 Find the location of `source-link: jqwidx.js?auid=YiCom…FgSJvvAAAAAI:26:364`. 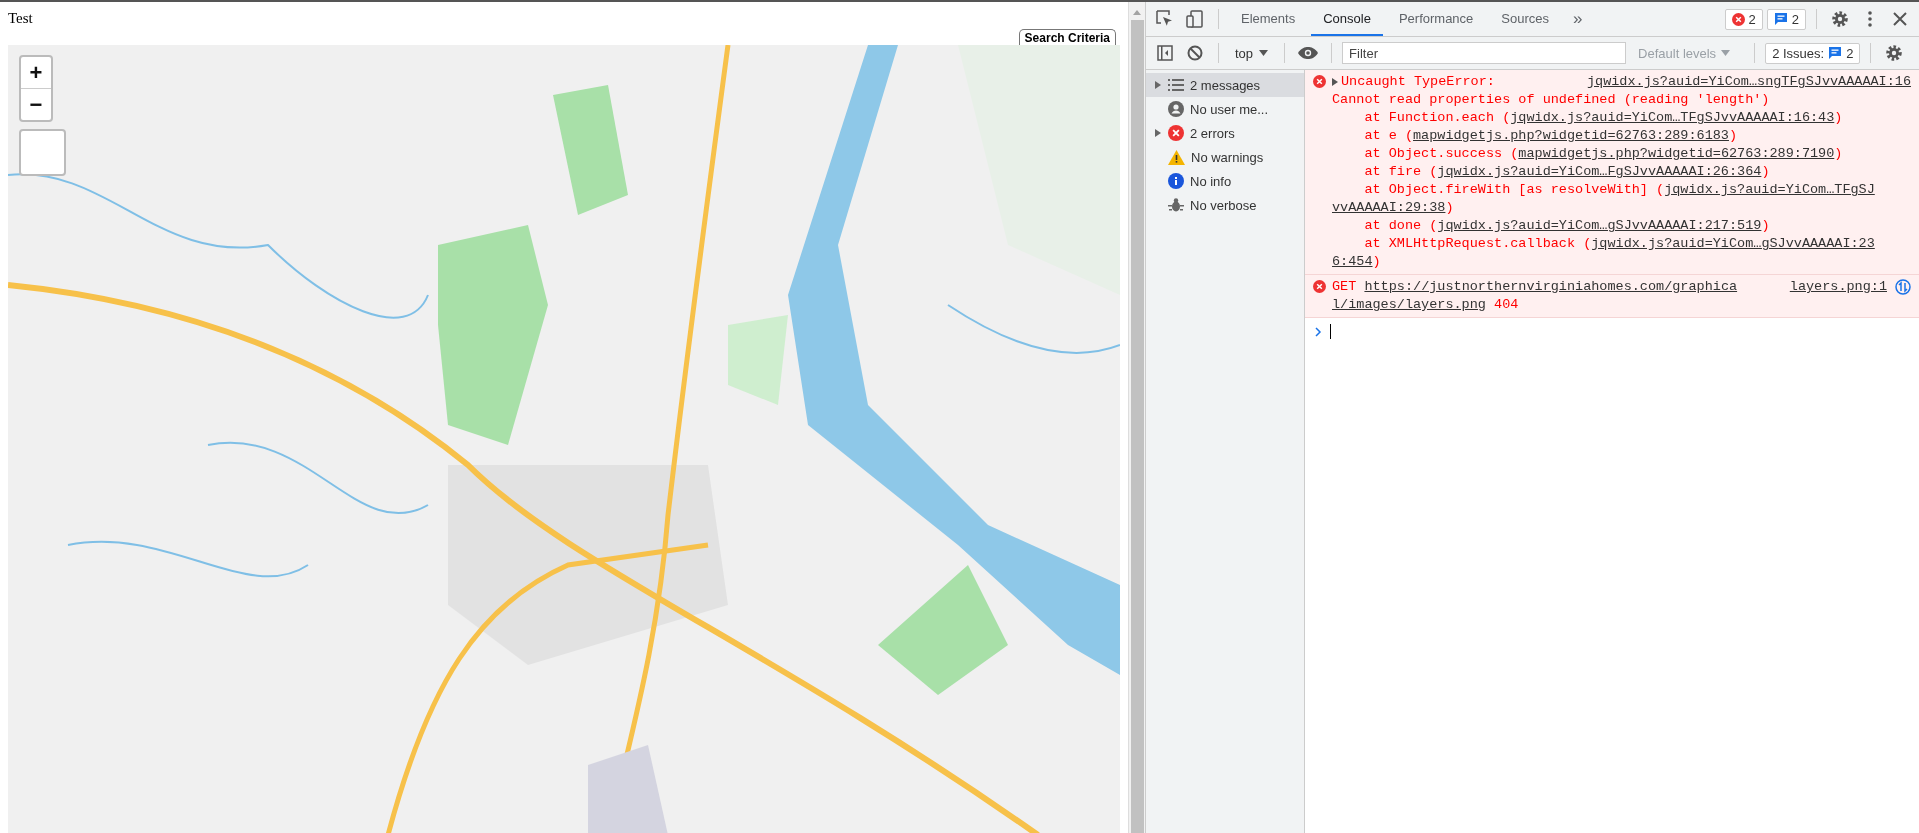

source-link: jqwidx.js?auid=YiCom…FgSJvvAAAAAI:26:364 is located at coordinates (1599, 172).